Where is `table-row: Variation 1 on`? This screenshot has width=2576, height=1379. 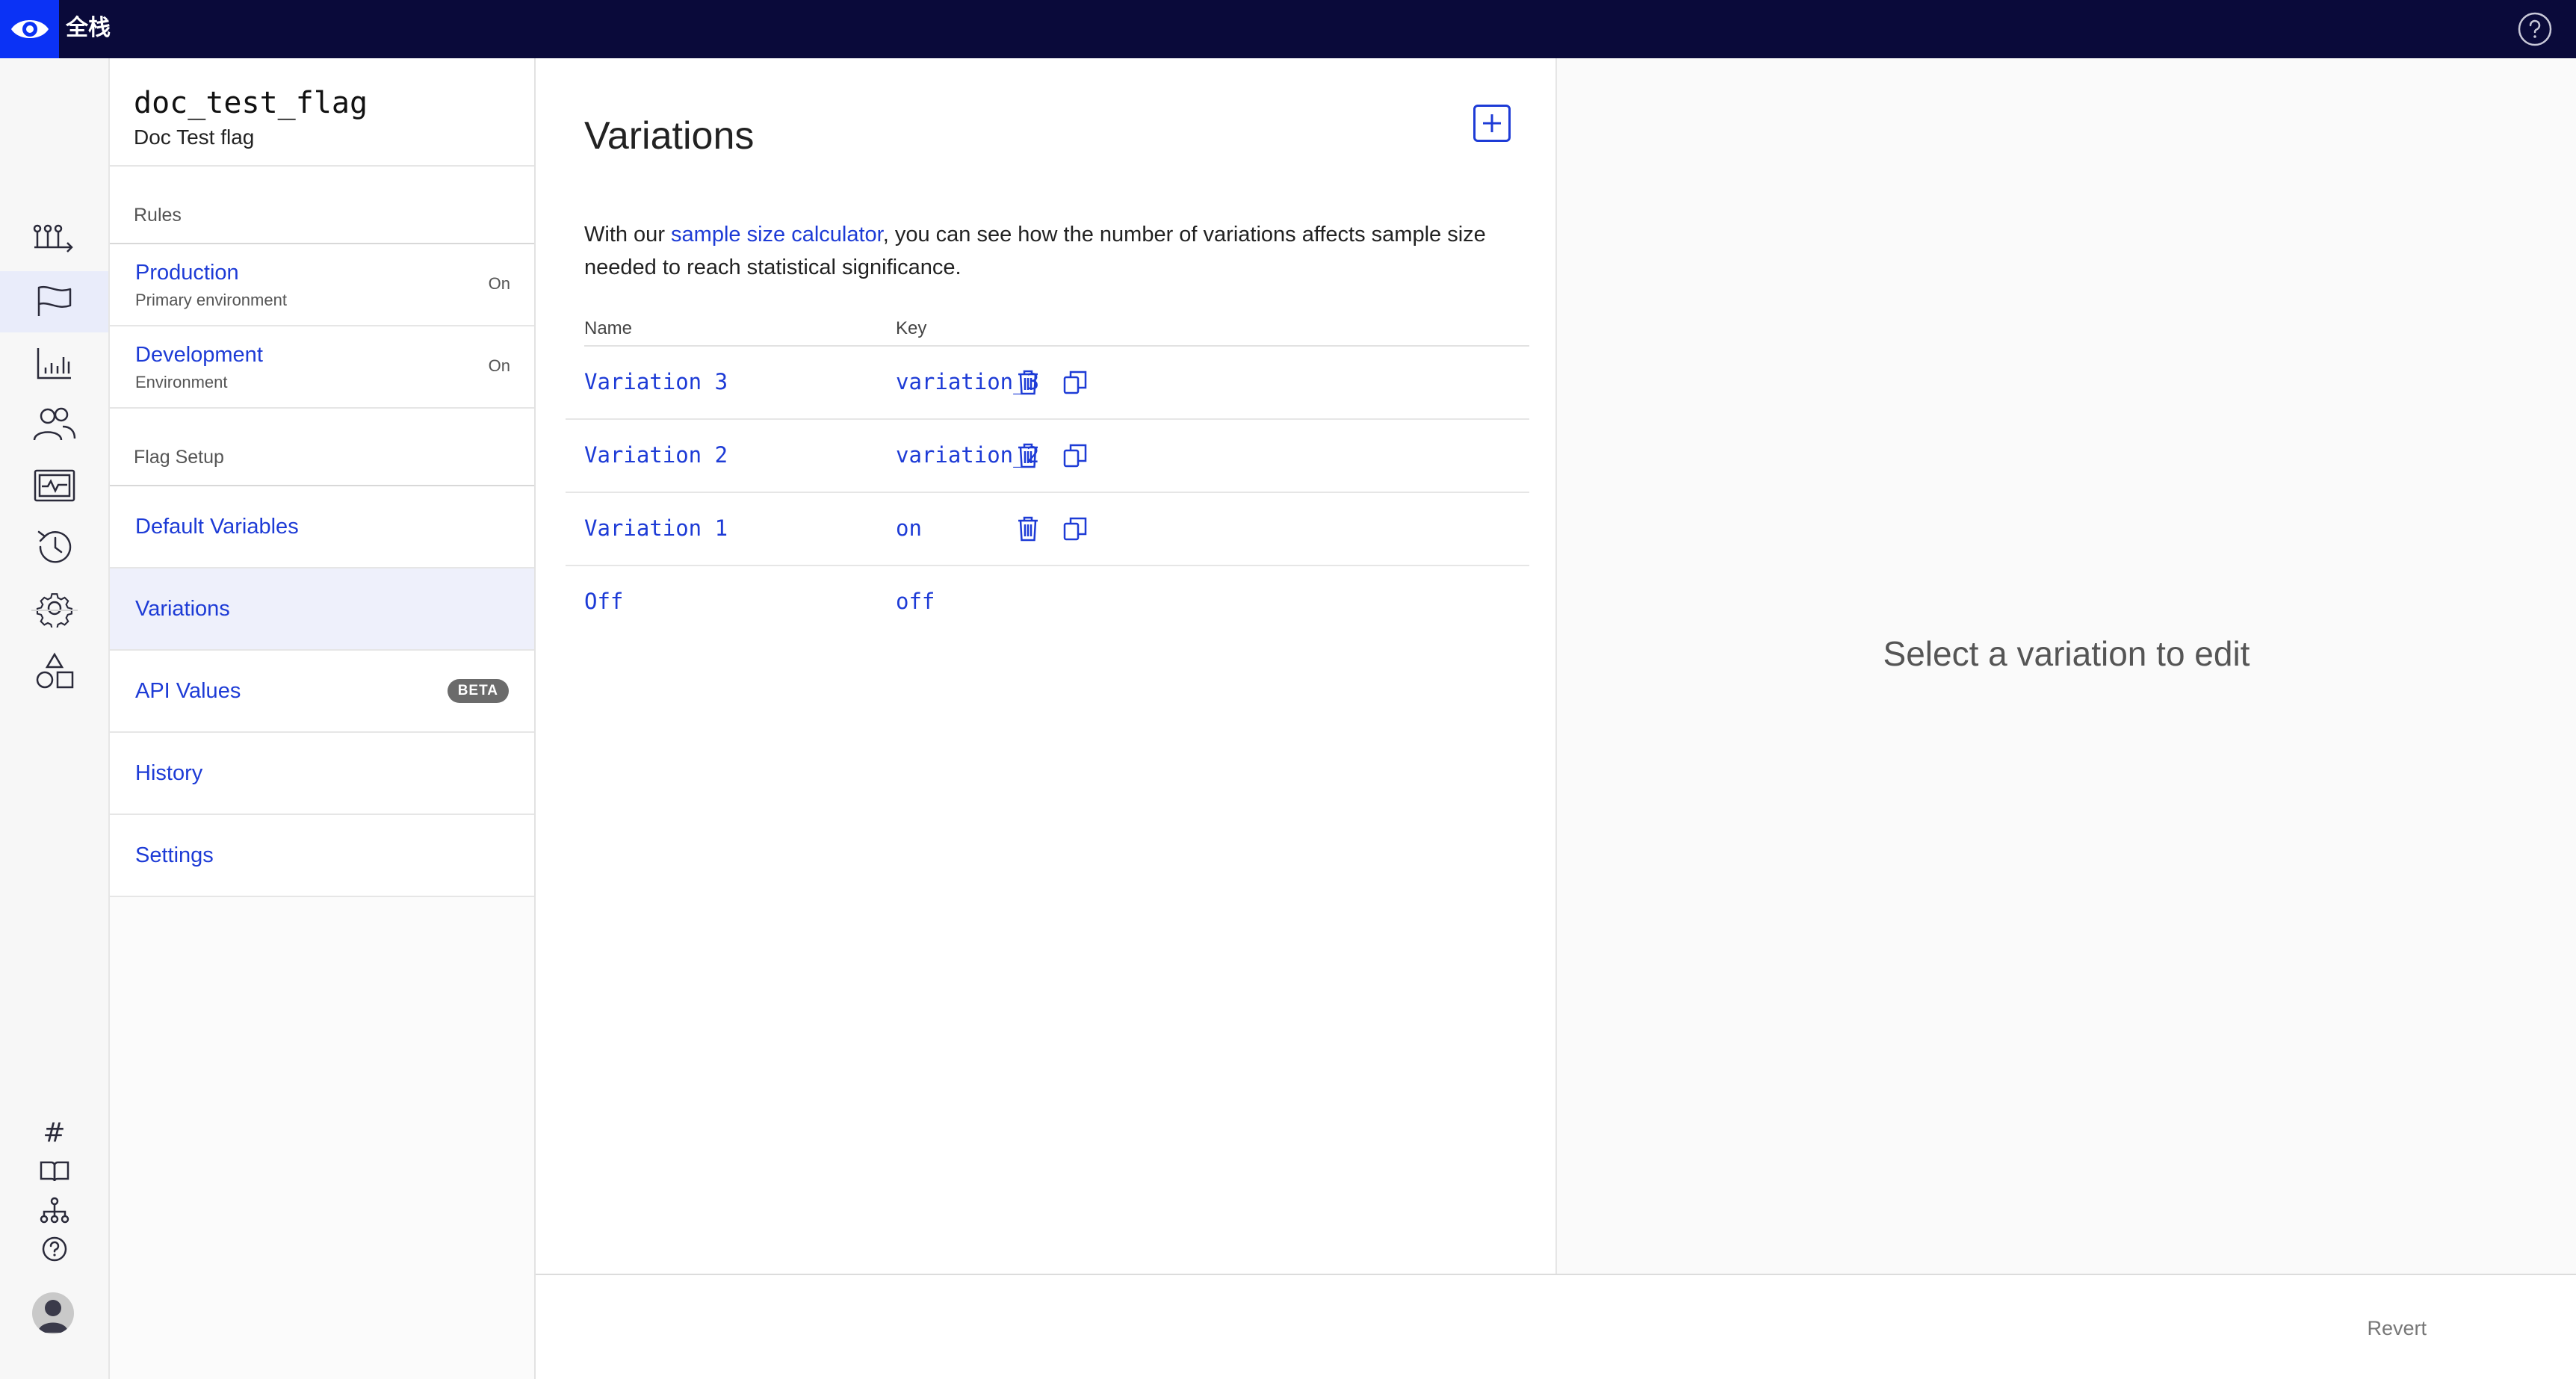 table-row: Variation 1 on is located at coordinates (1047, 529).